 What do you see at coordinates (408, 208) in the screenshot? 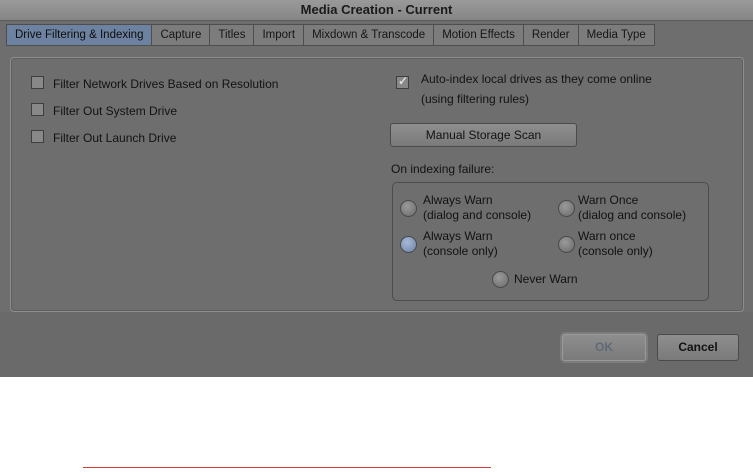
I see `always-warn-dialog-console-radio` at bounding box center [408, 208].